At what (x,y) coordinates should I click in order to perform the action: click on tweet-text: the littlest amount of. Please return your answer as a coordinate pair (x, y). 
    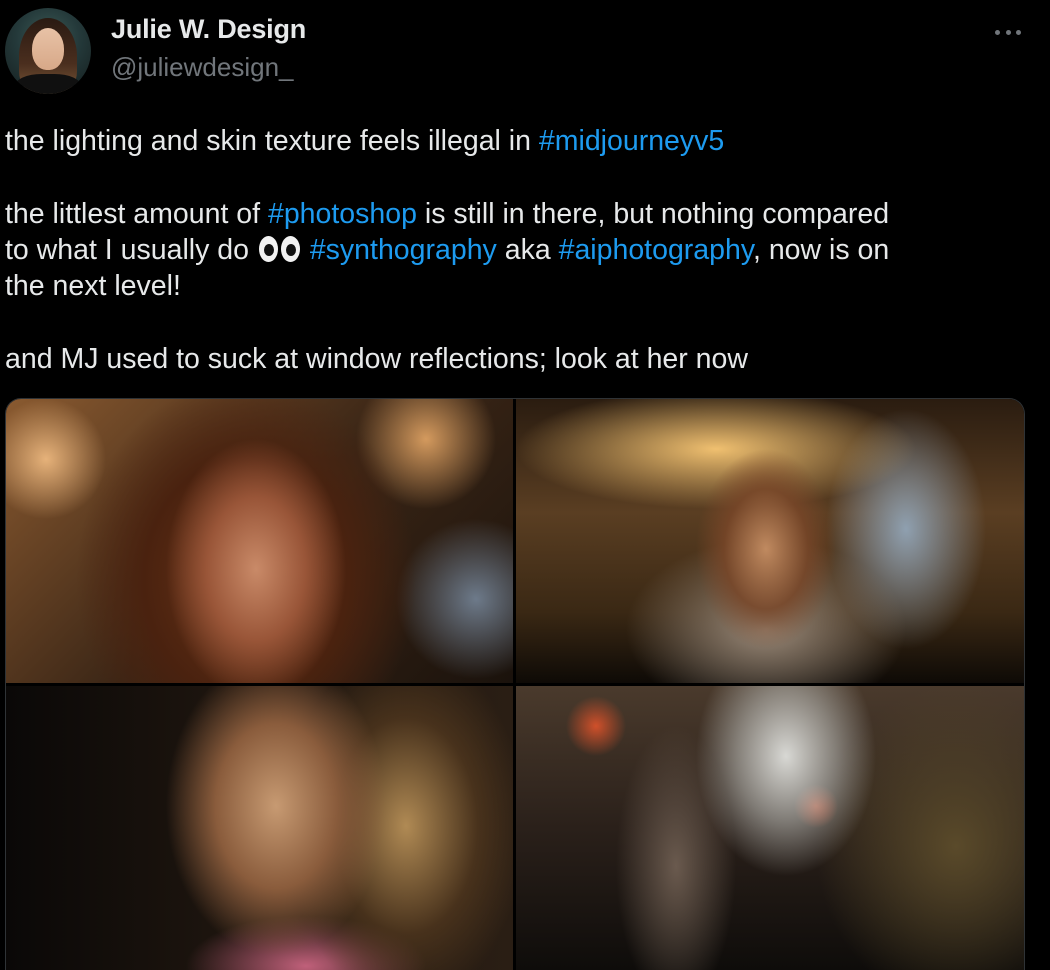
    Looking at the image, I should click on (136, 214).